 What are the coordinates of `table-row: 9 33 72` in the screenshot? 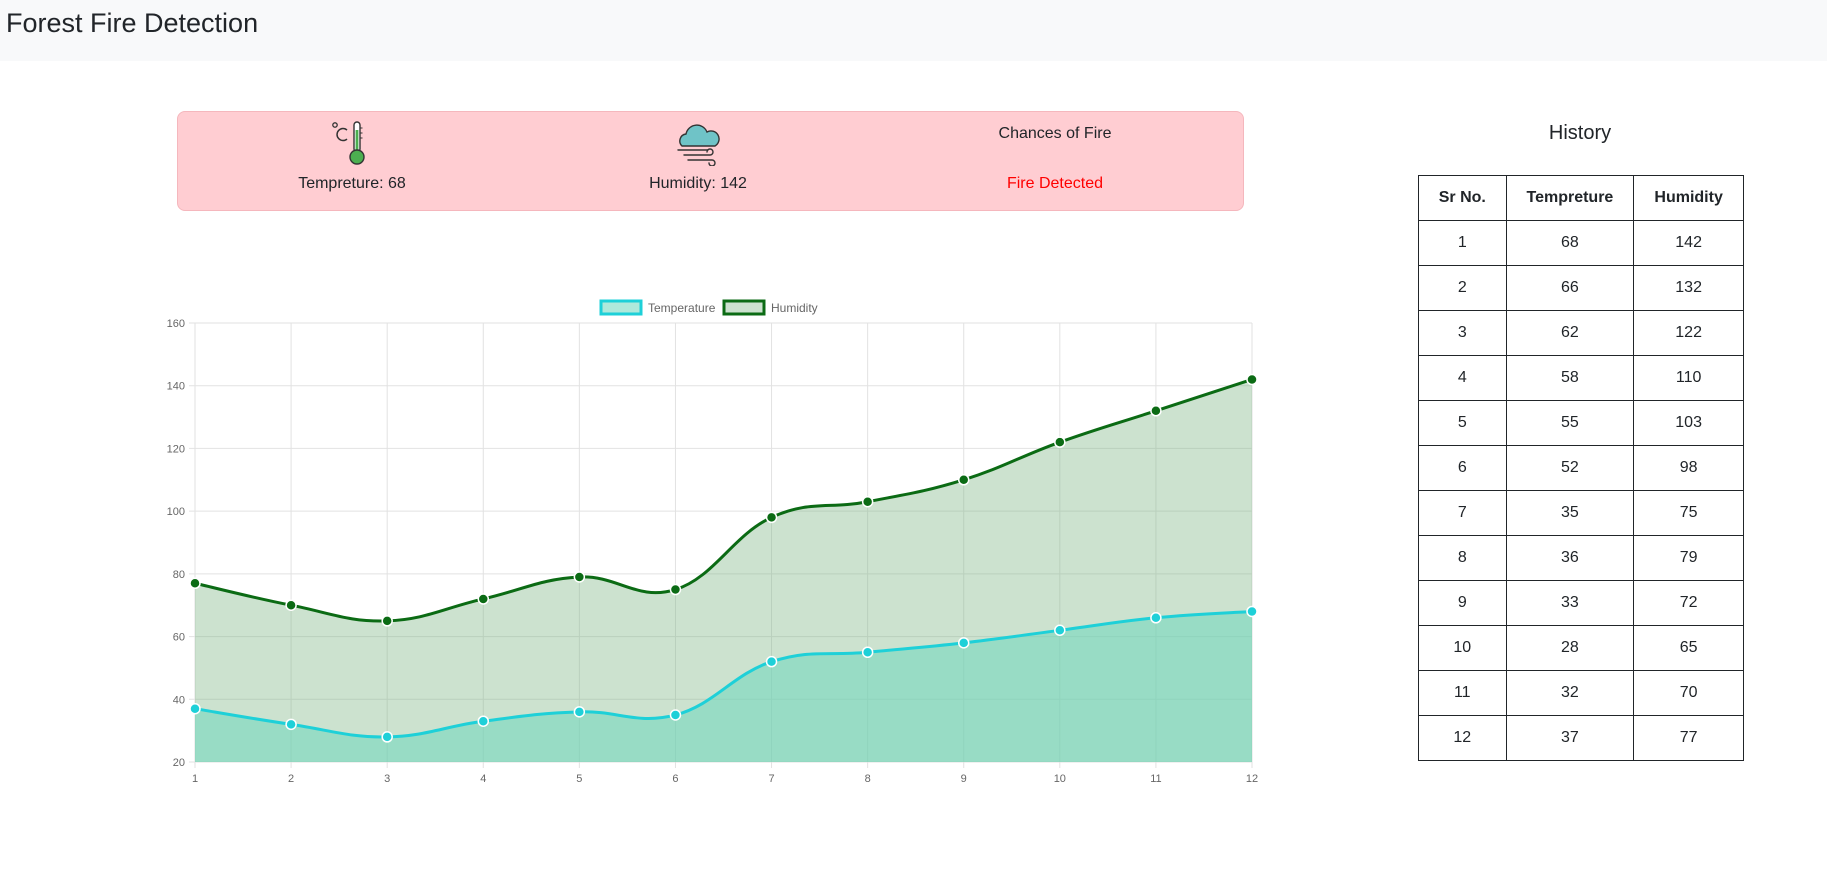 It's located at (1581, 603).